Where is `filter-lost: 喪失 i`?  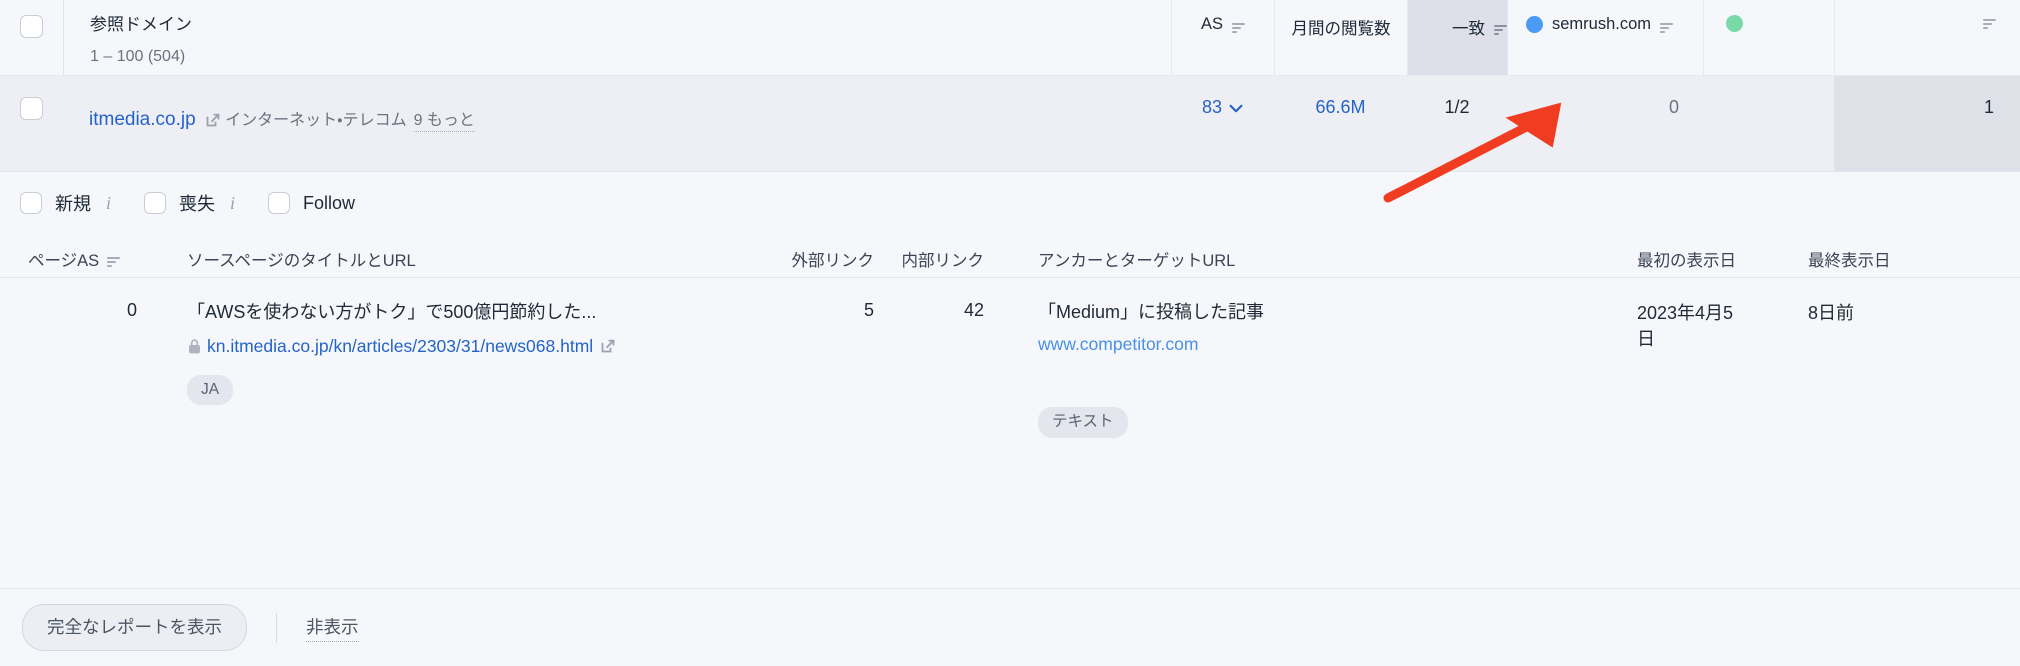
filter-lost: 喪失 i is located at coordinates (189, 203).